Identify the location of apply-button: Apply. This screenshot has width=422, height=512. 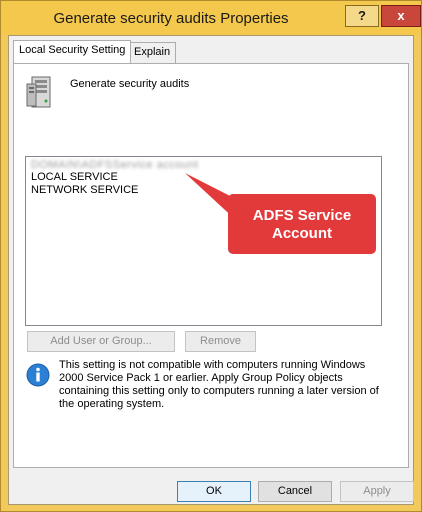
(377, 491).